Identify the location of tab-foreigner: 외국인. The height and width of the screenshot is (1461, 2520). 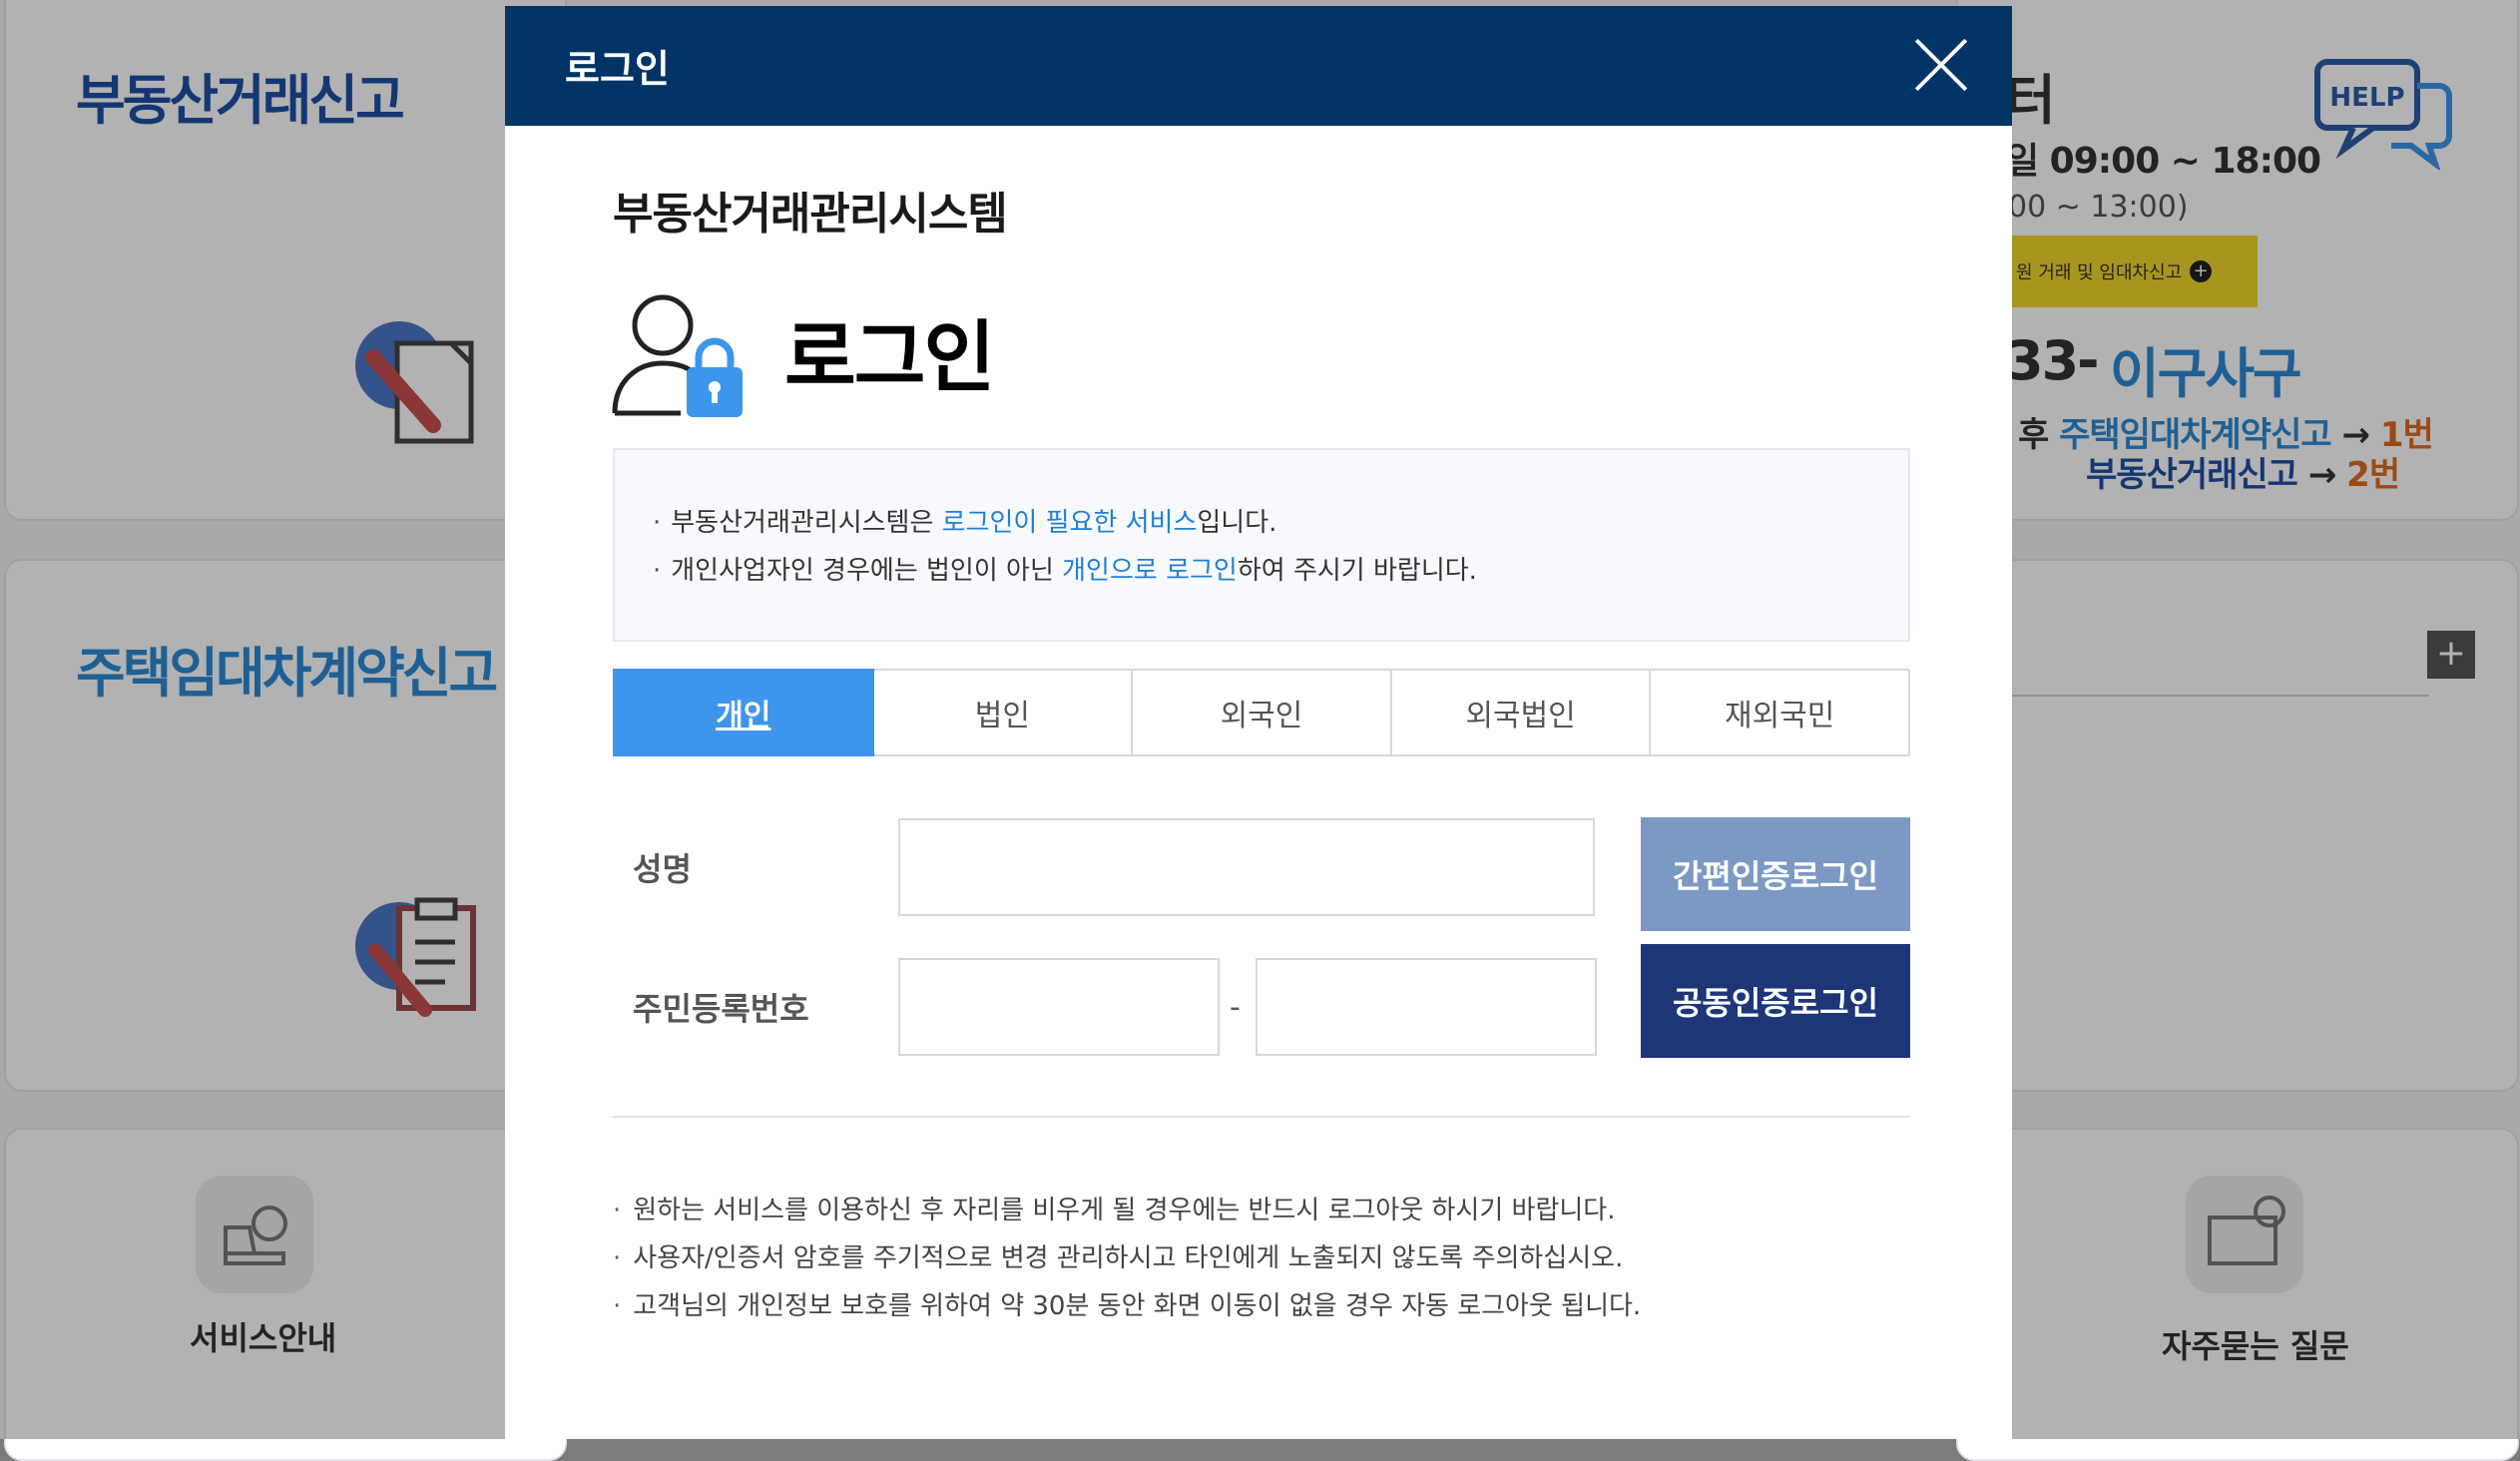
(1262, 712).